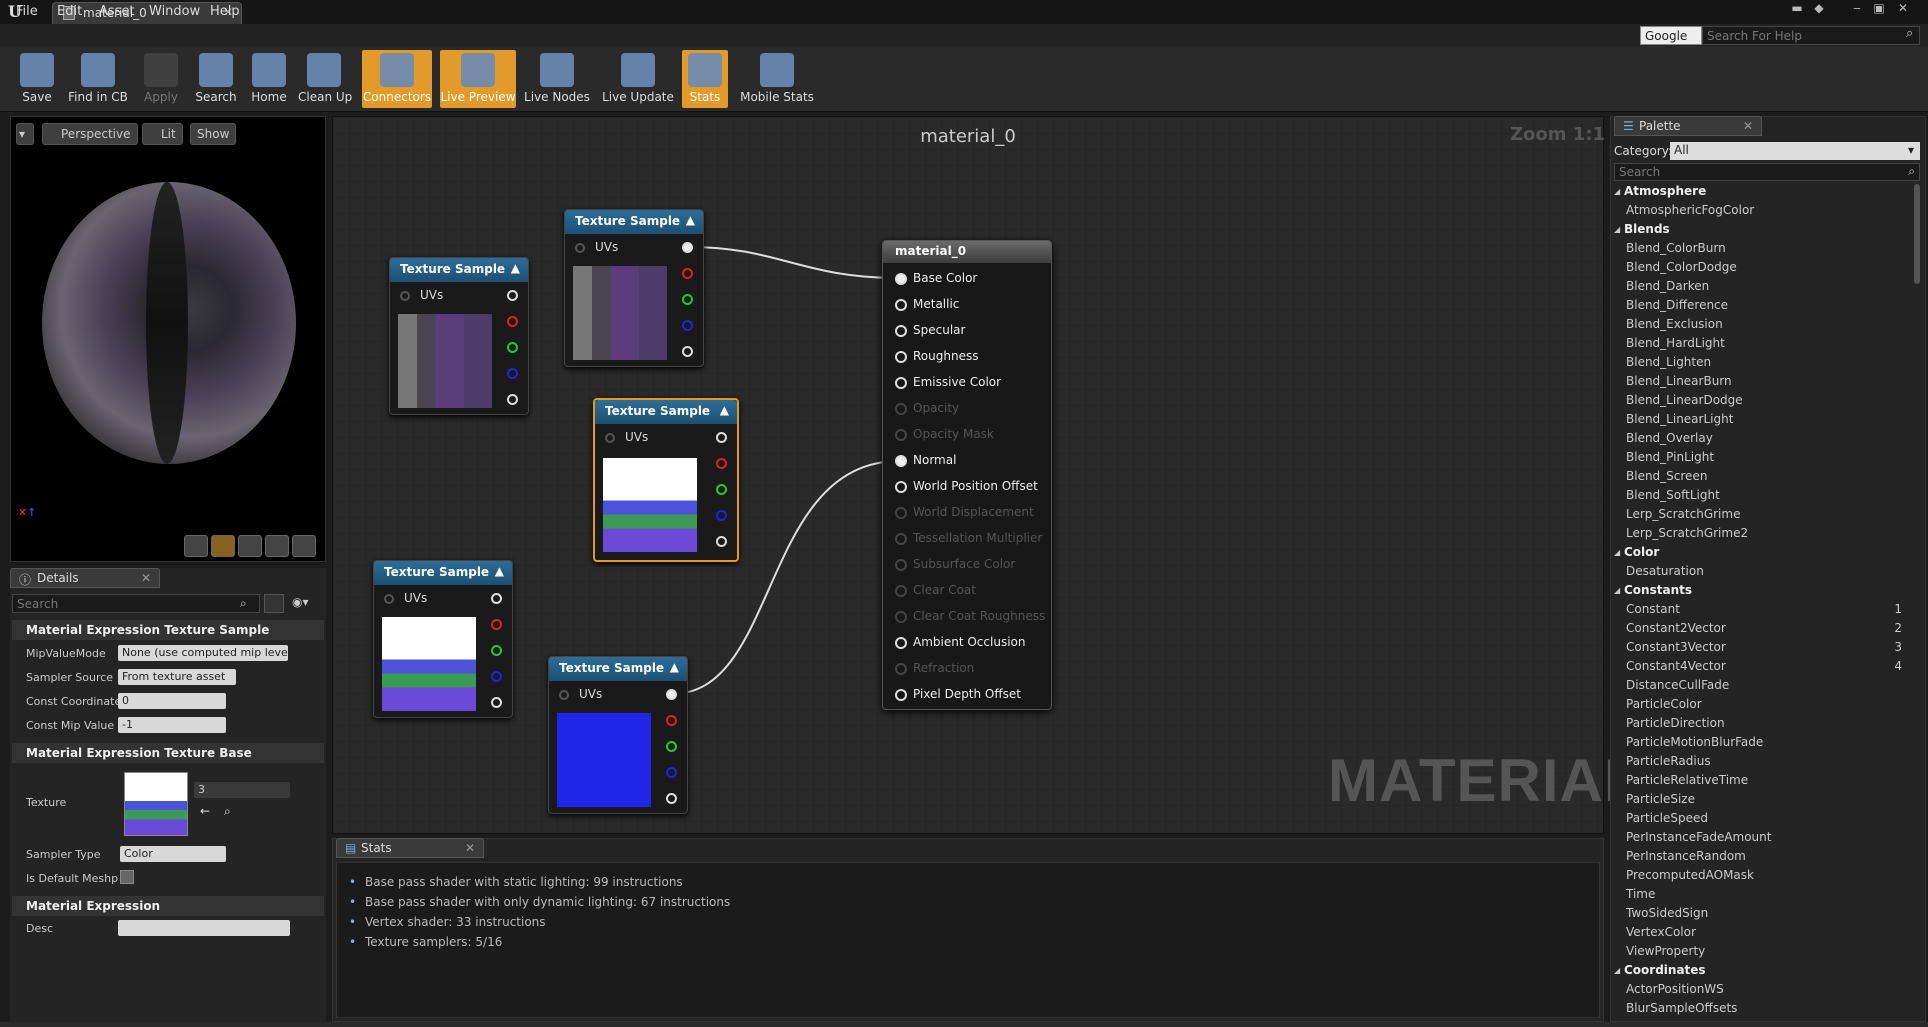  I want to click on palette-item: AtmosphericFogColor, so click(1764, 212).